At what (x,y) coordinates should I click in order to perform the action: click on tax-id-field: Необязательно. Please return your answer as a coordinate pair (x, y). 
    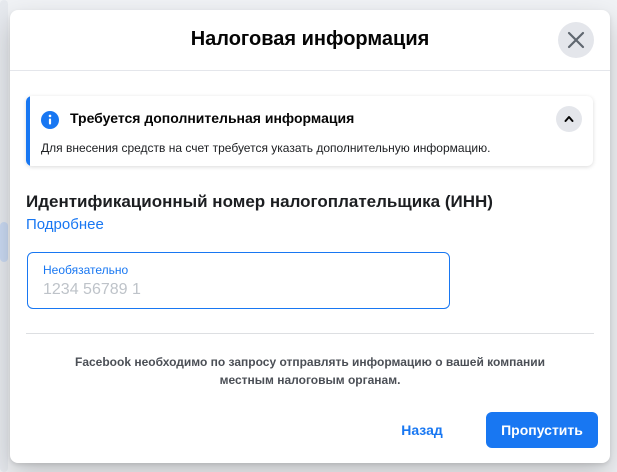
    Looking at the image, I should click on (238, 280).